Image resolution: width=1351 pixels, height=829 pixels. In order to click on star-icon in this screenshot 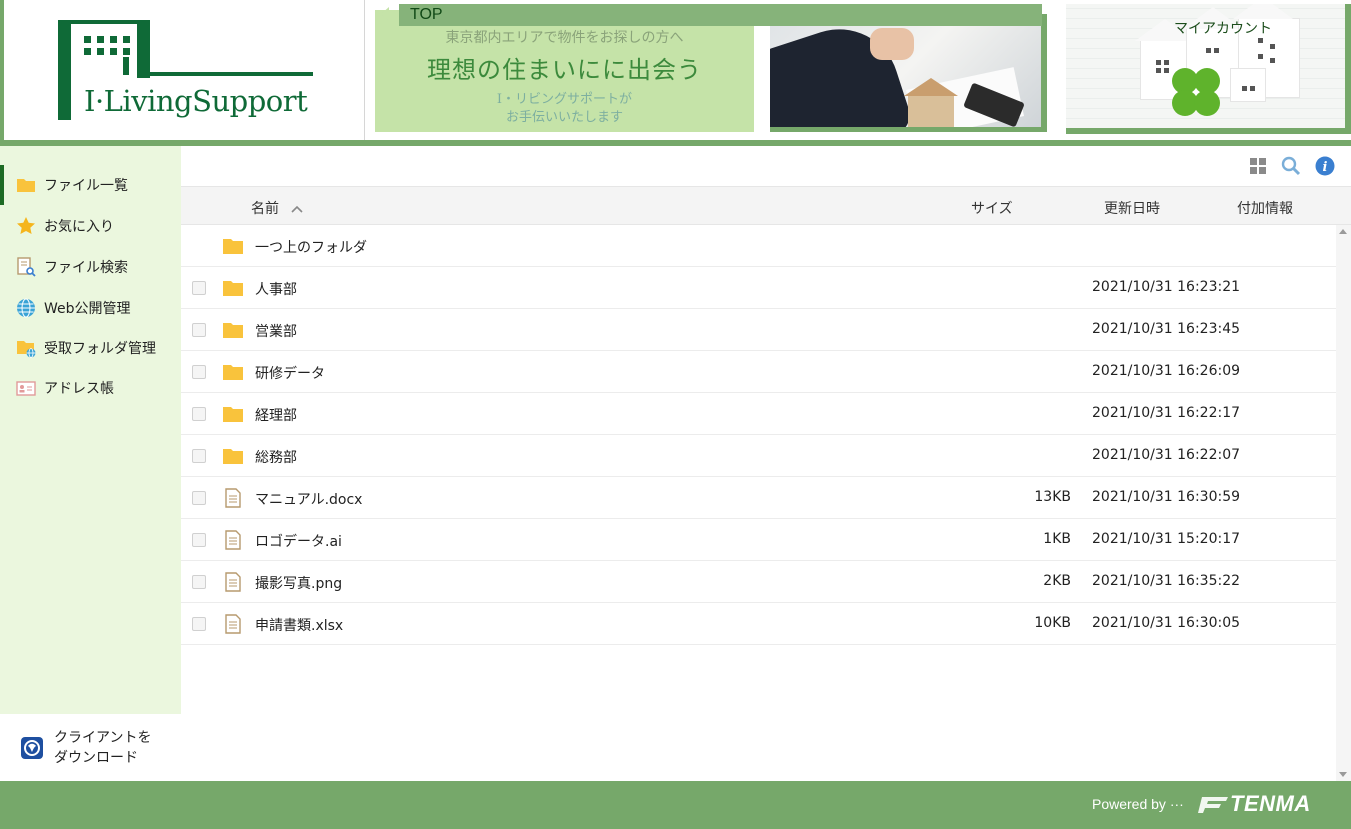, I will do `click(26, 226)`.